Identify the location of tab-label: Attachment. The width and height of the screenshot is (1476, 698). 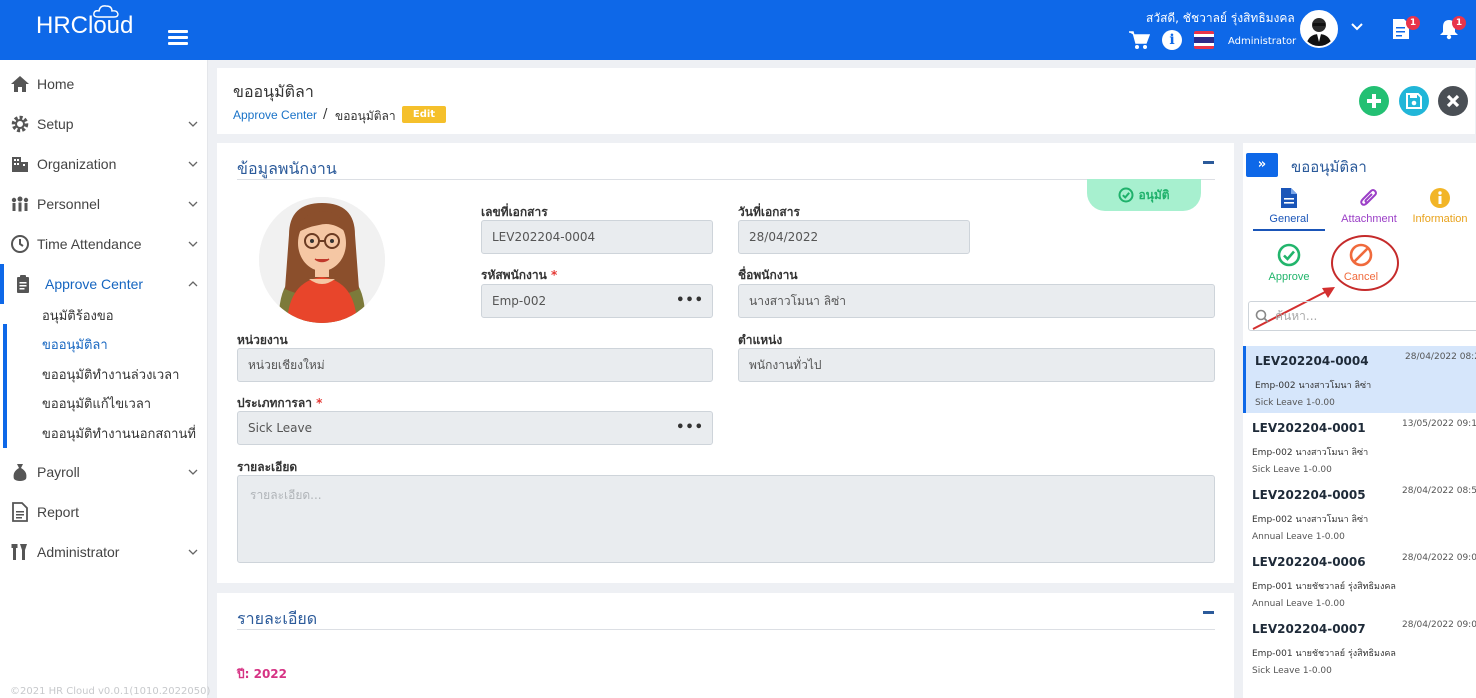
(1369, 219).